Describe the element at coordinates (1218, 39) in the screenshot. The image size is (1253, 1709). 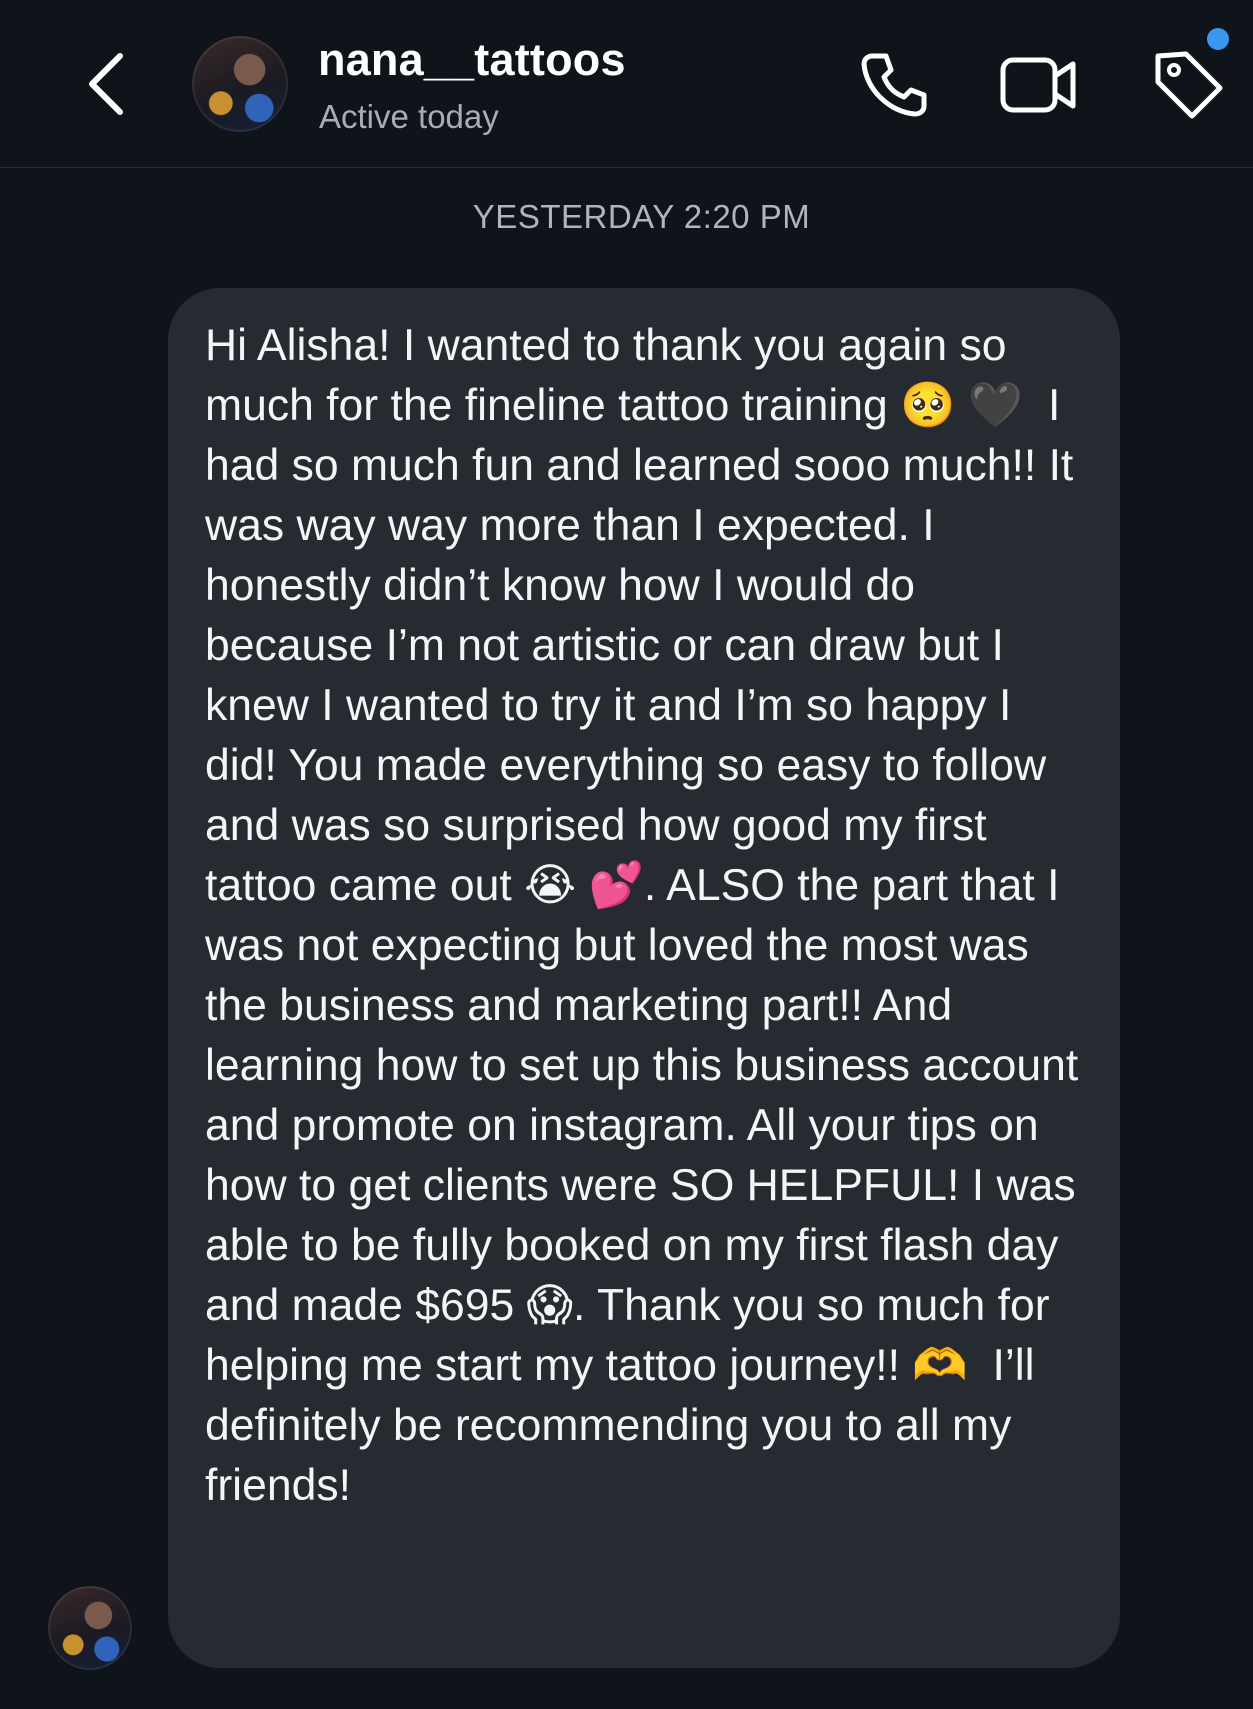
I see `notification-dot` at that location.